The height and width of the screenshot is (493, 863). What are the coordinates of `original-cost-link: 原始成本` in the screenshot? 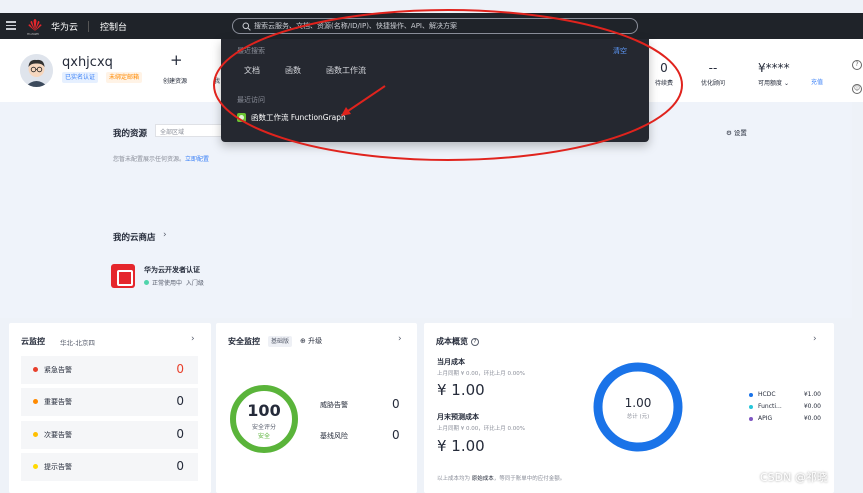 It's located at (483, 479).